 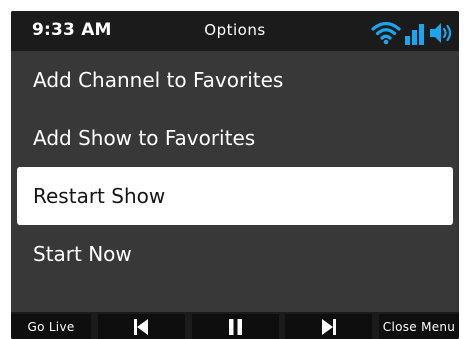 What do you see at coordinates (51, 326) in the screenshot?
I see `go-live-button: Go Live` at bounding box center [51, 326].